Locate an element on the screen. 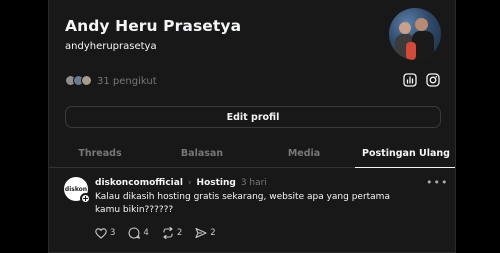  follower-avatars is located at coordinates (80, 81).